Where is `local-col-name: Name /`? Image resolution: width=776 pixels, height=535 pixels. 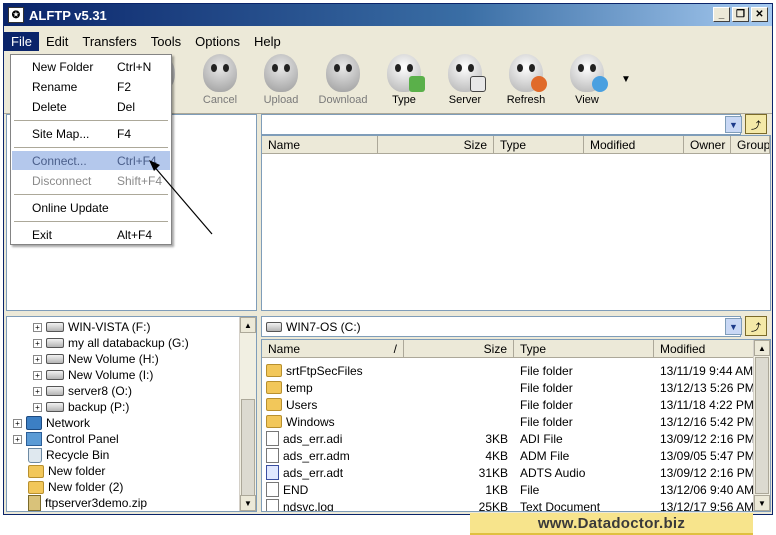 local-col-name: Name / is located at coordinates (333, 348).